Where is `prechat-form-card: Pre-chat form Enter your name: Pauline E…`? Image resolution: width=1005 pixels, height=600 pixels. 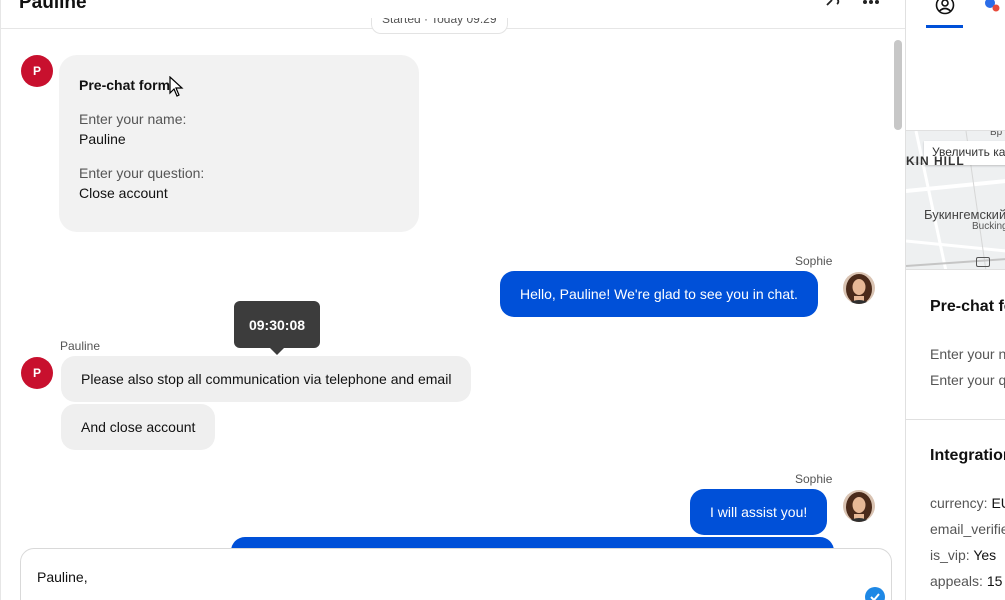 prechat-form-card: Pre-chat form Enter your name: Pauline E… is located at coordinates (239, 143).